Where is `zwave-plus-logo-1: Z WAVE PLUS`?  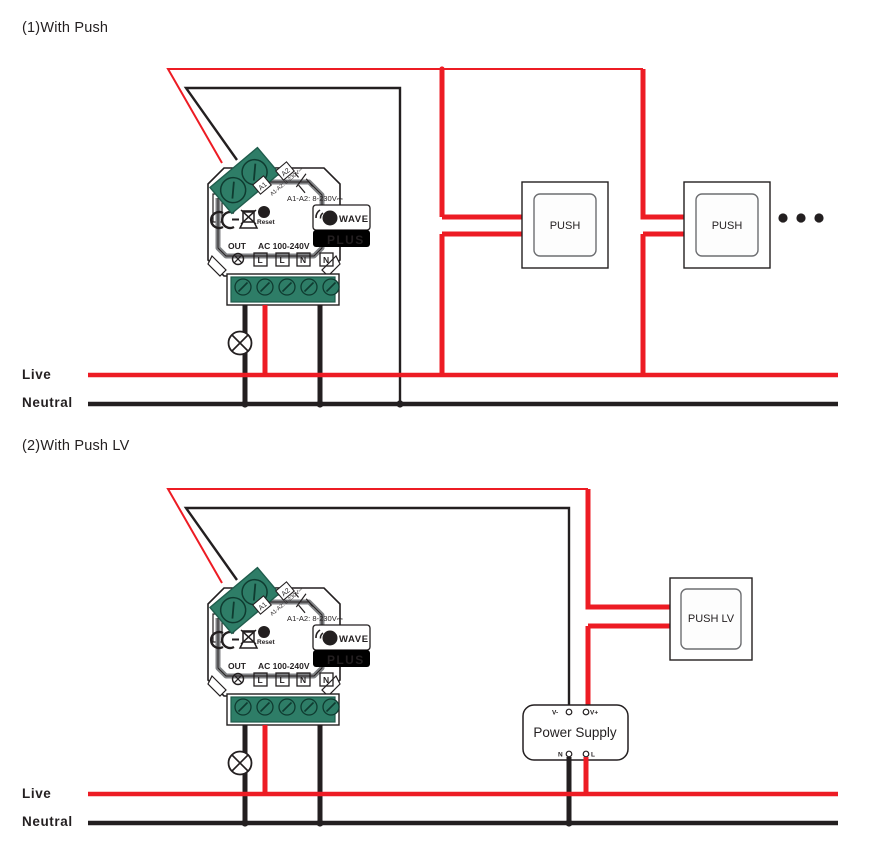
zwave-plus-logo-1: Z WAVE PLUS is located at coordinates (341, 225).